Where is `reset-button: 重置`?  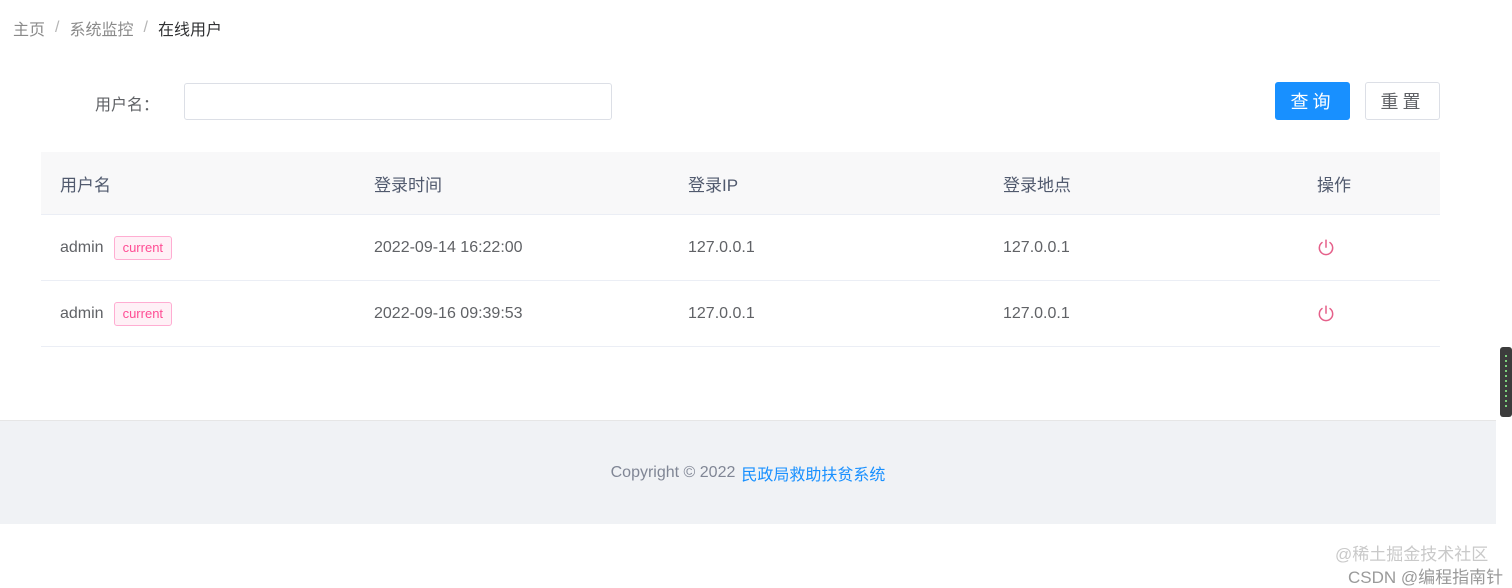 reset-button: 重置 is located at coordinates (1402, 101).